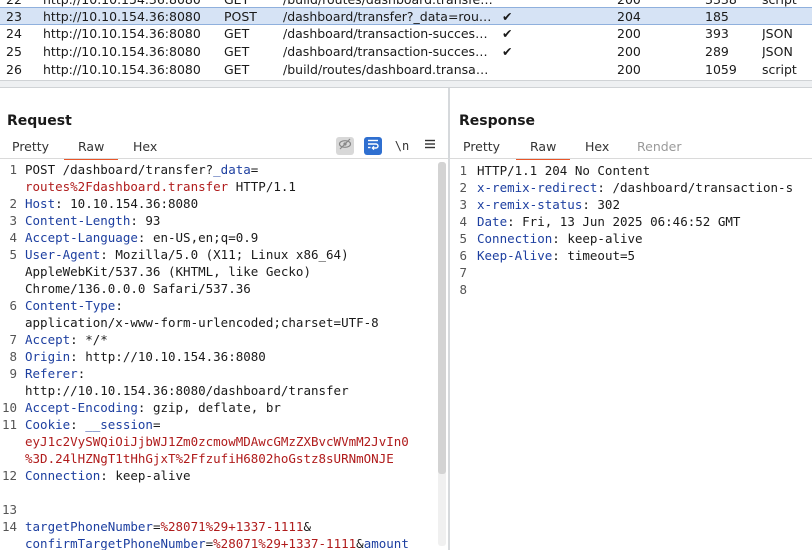  Describe the element at coordinates (91, 149) in the screenshot. I see `request-tab-raw: Raw` at that location.